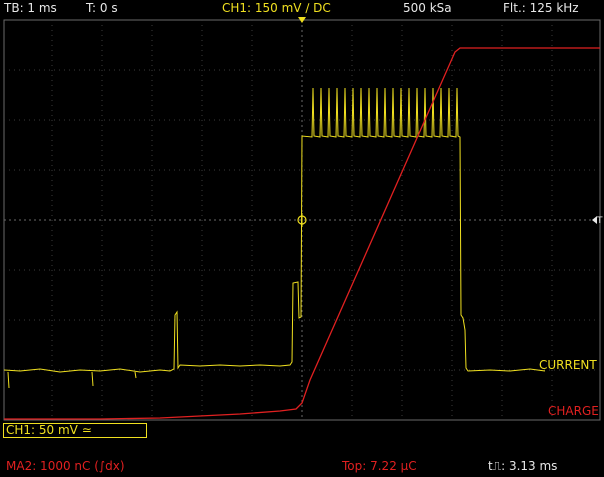 The width and height of the screenshot is (604, 477). What do you see at coordinates (522, 466) in the screenshot?
I see `pulse-width-measurement-readout: t⎍: 3.13 ms` at bounding box center [522, 466].